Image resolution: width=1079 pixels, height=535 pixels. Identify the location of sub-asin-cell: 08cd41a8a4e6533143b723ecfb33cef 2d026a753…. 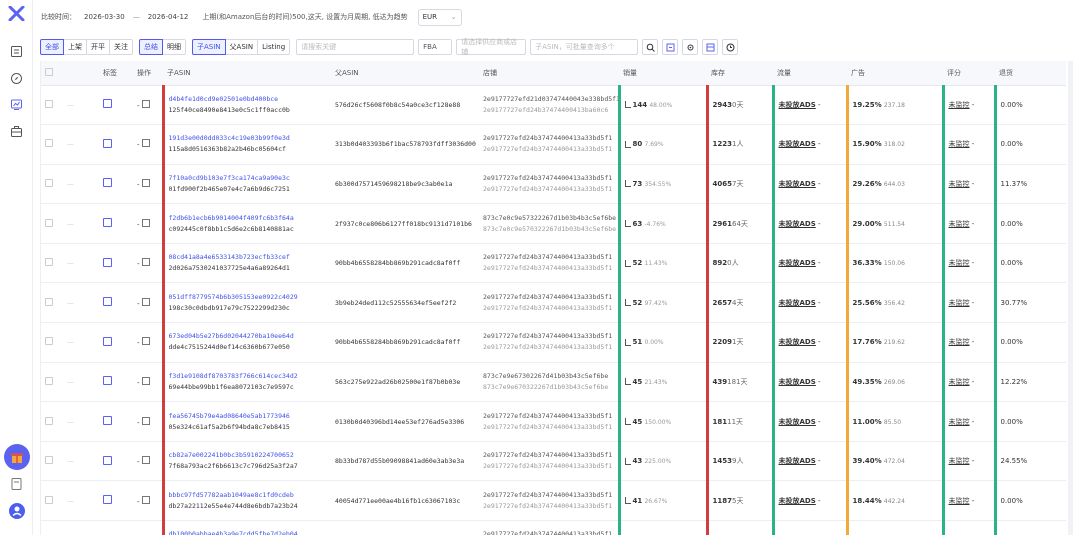
(246, 263).